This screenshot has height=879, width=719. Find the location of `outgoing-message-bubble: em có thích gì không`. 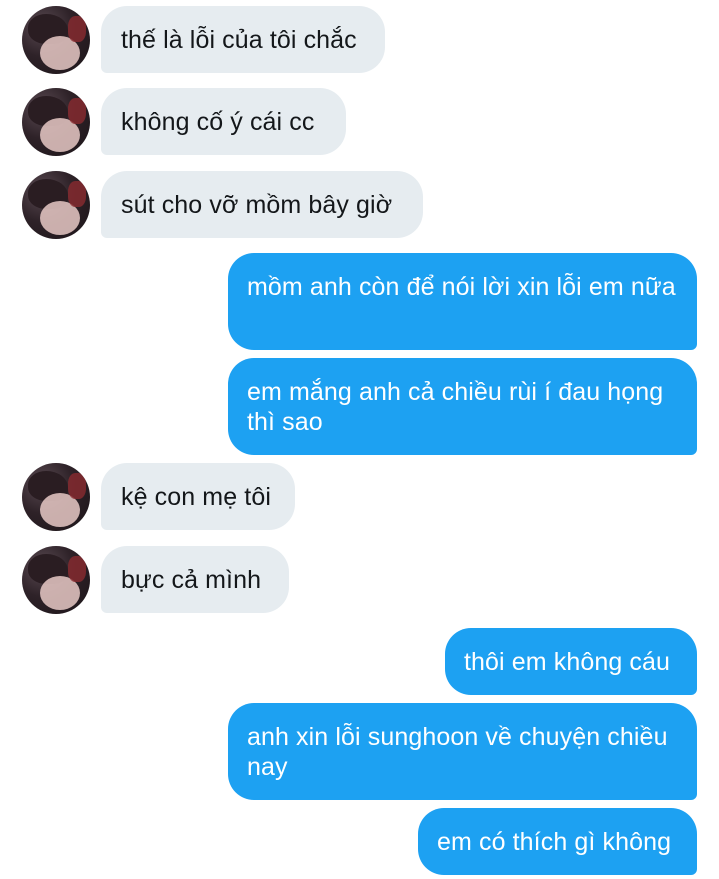

outgoing-message-bubble: em có thích gì không is located at coordinates (557, 841).